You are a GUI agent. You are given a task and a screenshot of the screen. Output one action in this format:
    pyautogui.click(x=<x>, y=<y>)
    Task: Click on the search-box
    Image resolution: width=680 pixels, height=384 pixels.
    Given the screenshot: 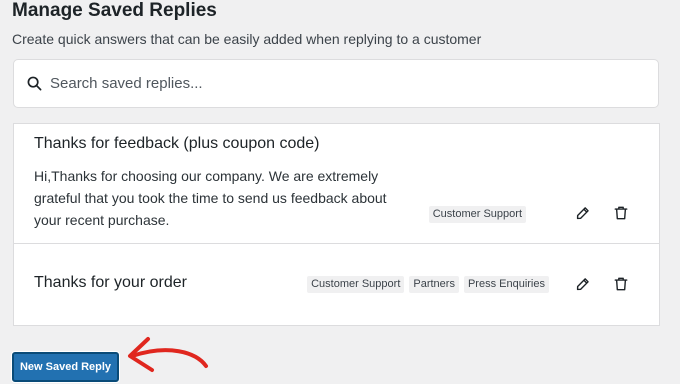 What is the action you would take?
    pyautogui.click(x=336, y=83)
    